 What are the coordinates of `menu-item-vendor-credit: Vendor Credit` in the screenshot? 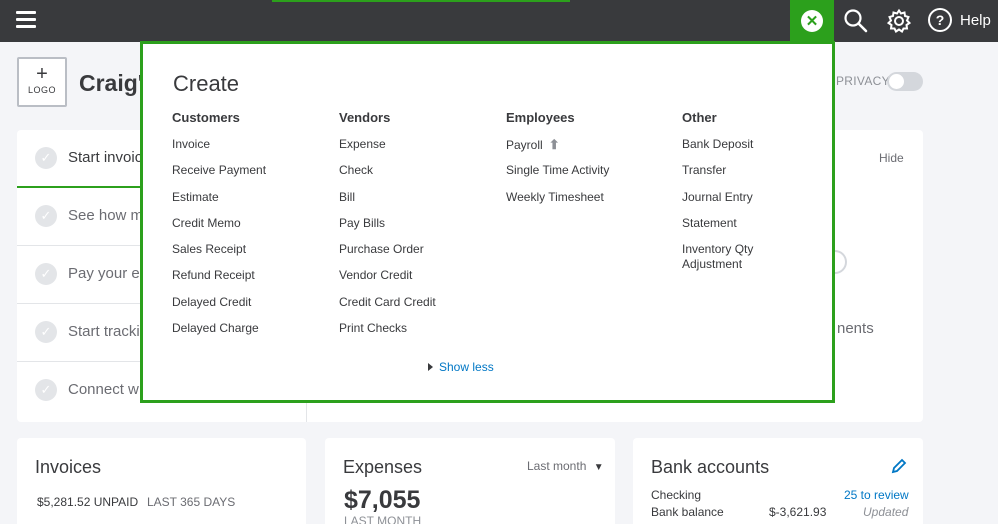 It's located at (387, 281).